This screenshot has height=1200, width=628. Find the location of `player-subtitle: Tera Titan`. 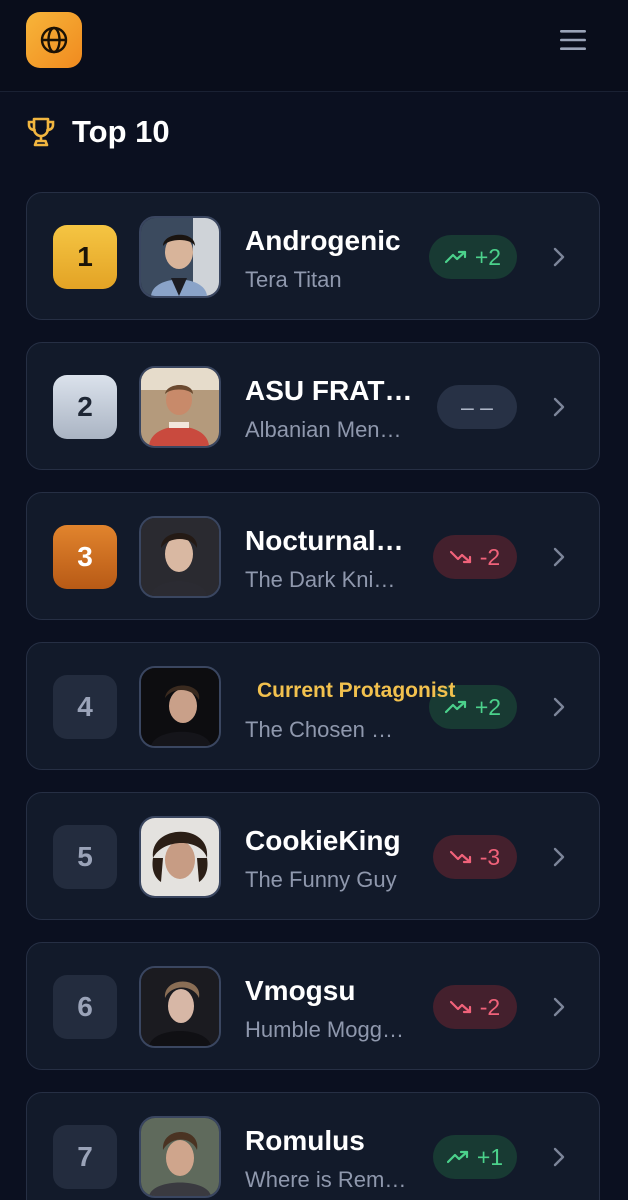

player-subtitle: Tera Titan is located at coordinates (293, 279).